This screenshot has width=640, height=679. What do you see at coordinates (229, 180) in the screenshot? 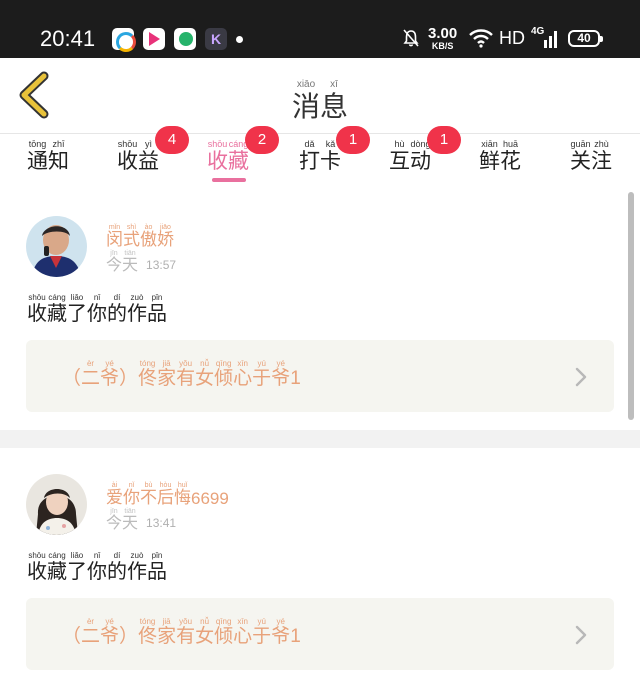
I see `active-tab-indicator` at bounding box center [229, 180].